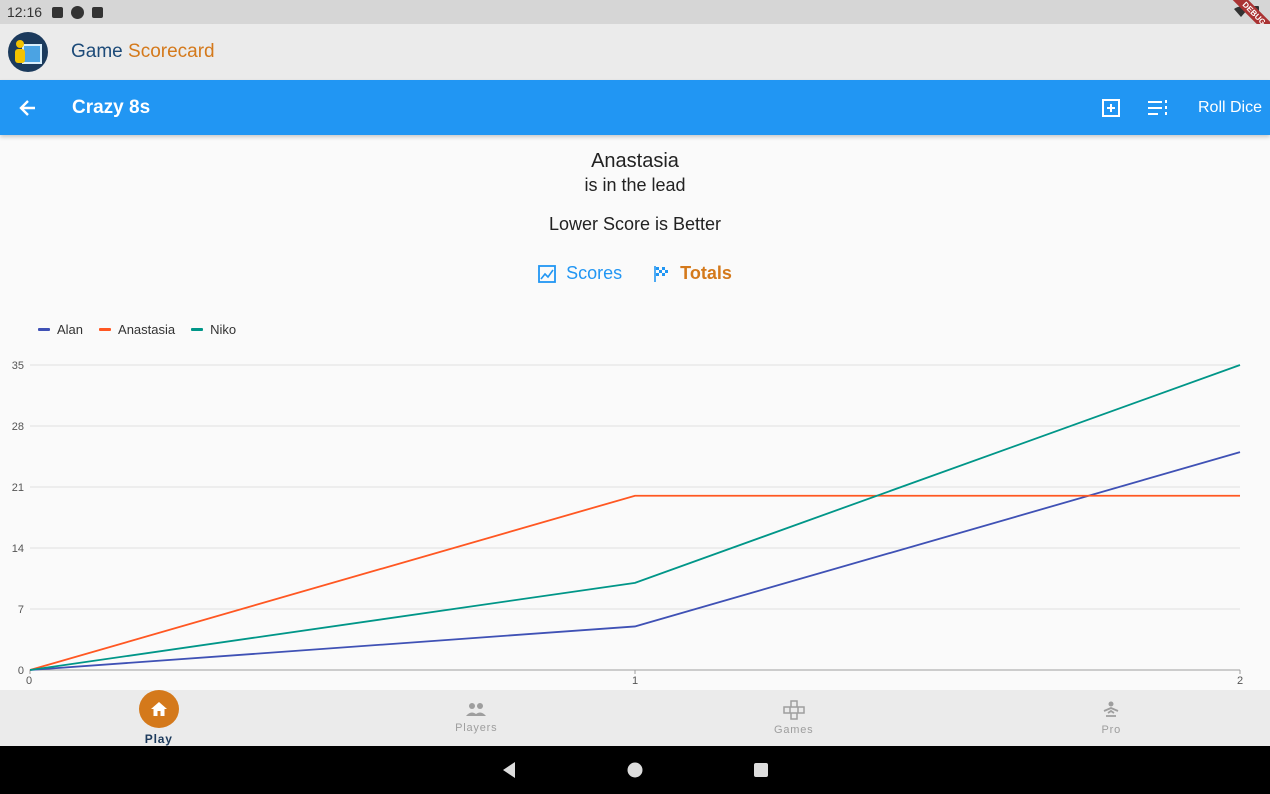 The width and height of the screenshot is (1270, 794). I want to click on nav-play-label: Play, so click(158, 739).